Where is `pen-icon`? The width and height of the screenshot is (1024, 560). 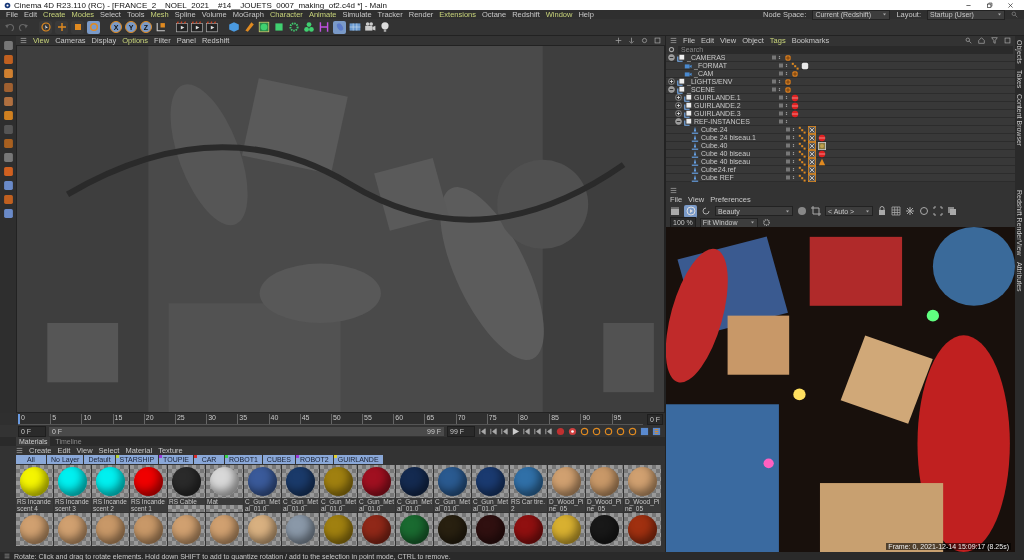
pen-icon is located at coordinates (249, 27).